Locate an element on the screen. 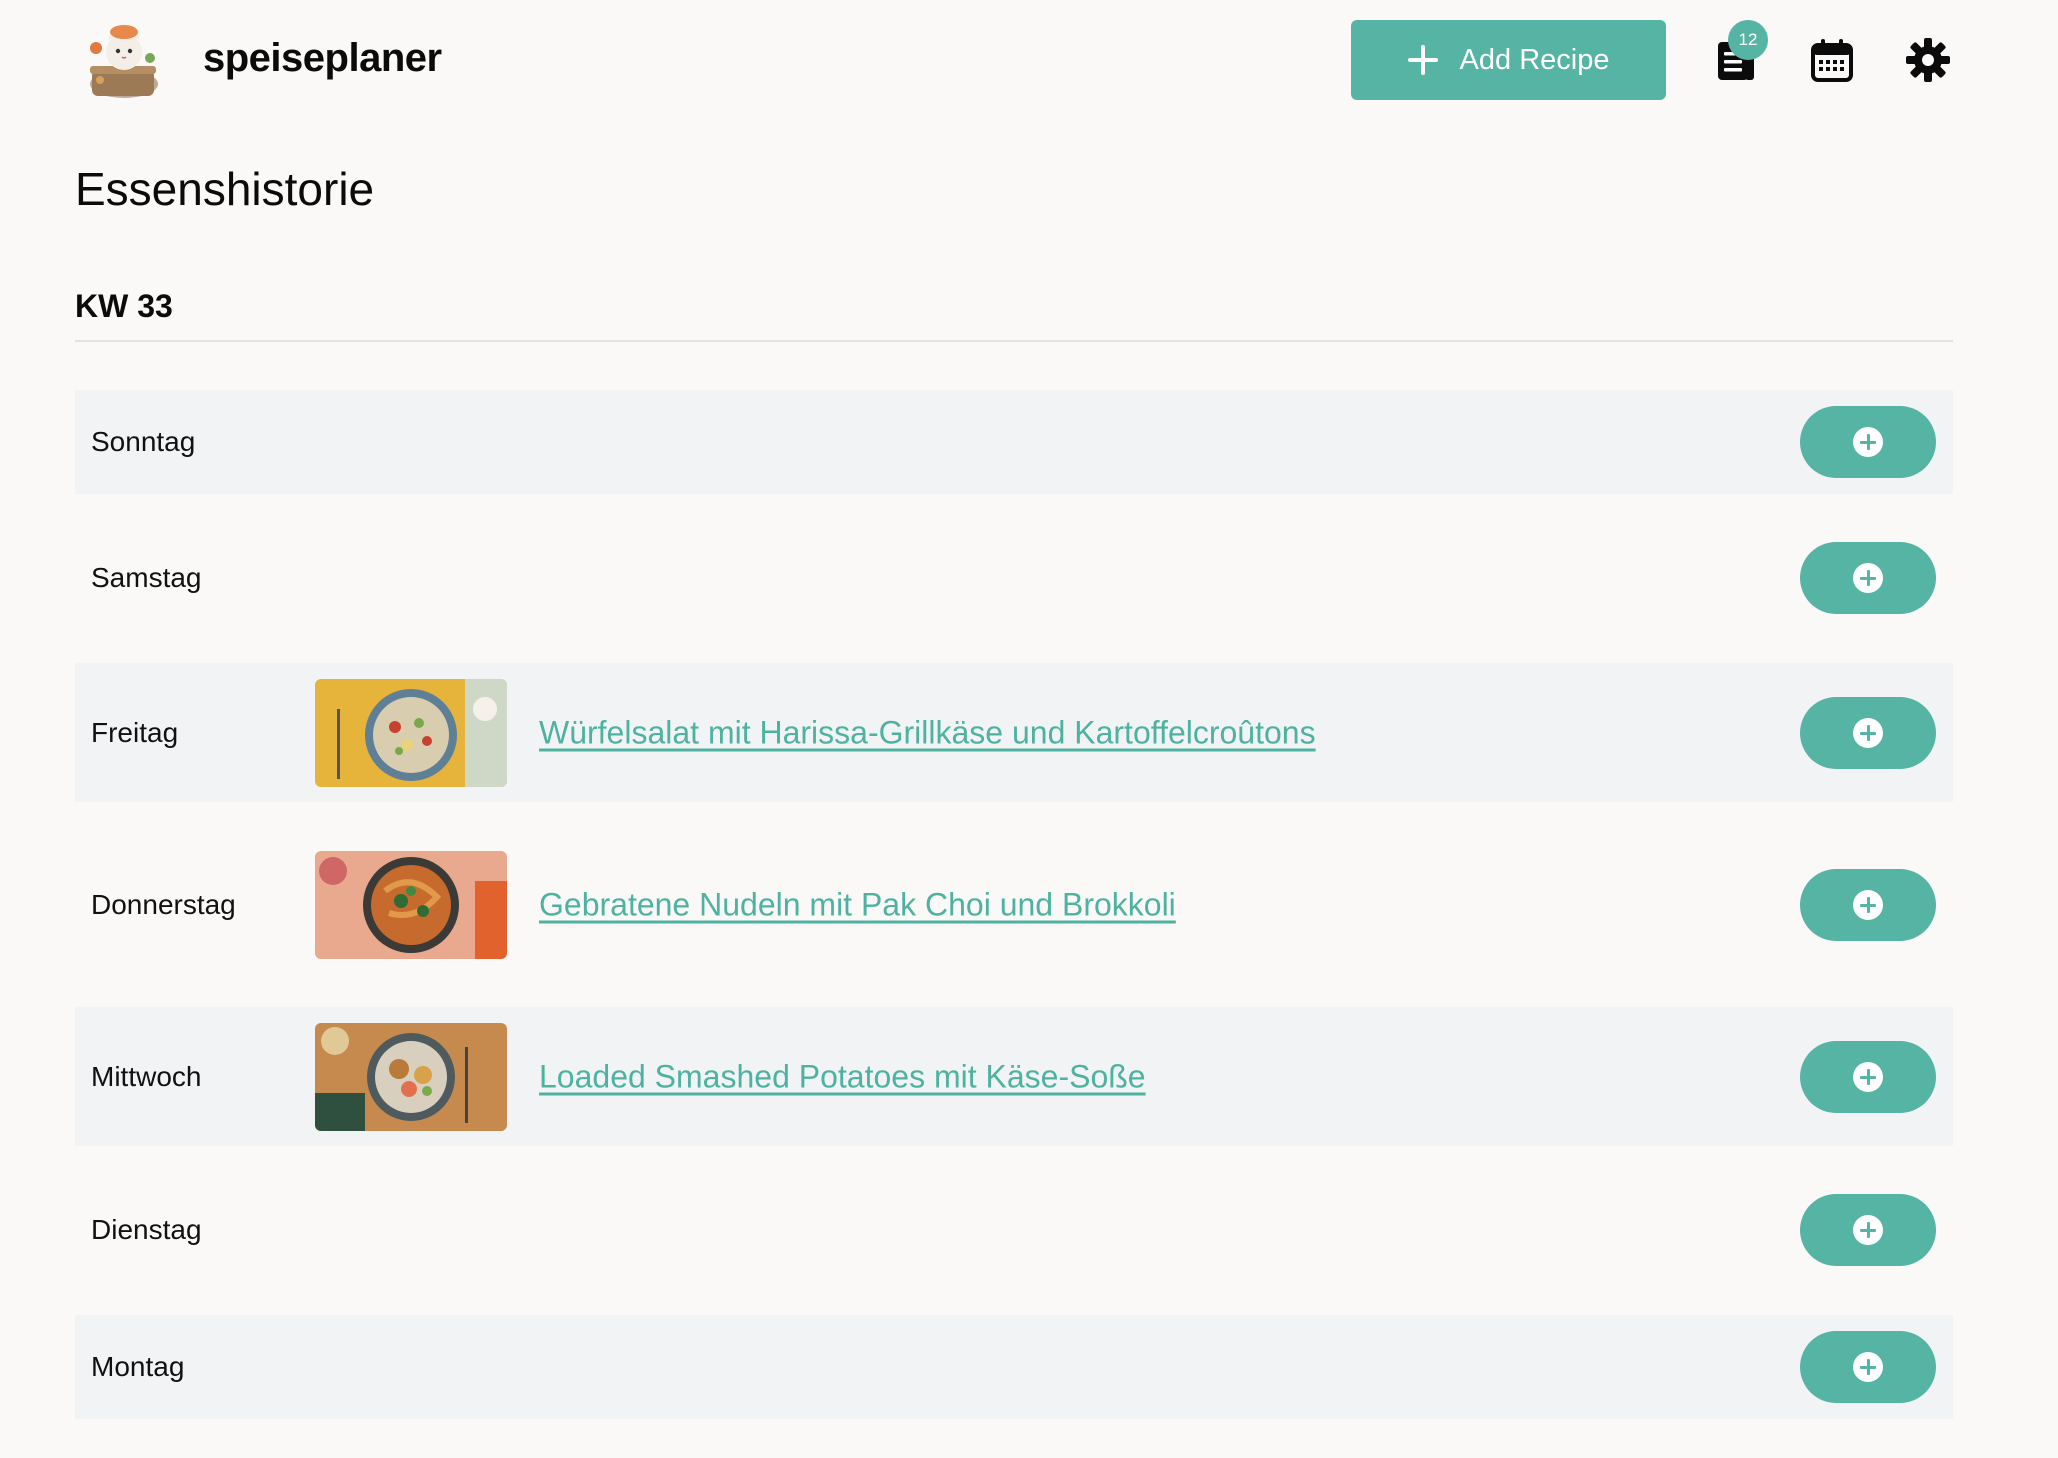 This screenshot has width=2058, height=1458. day-name: Sonntag is located at coordinates (143, 441).